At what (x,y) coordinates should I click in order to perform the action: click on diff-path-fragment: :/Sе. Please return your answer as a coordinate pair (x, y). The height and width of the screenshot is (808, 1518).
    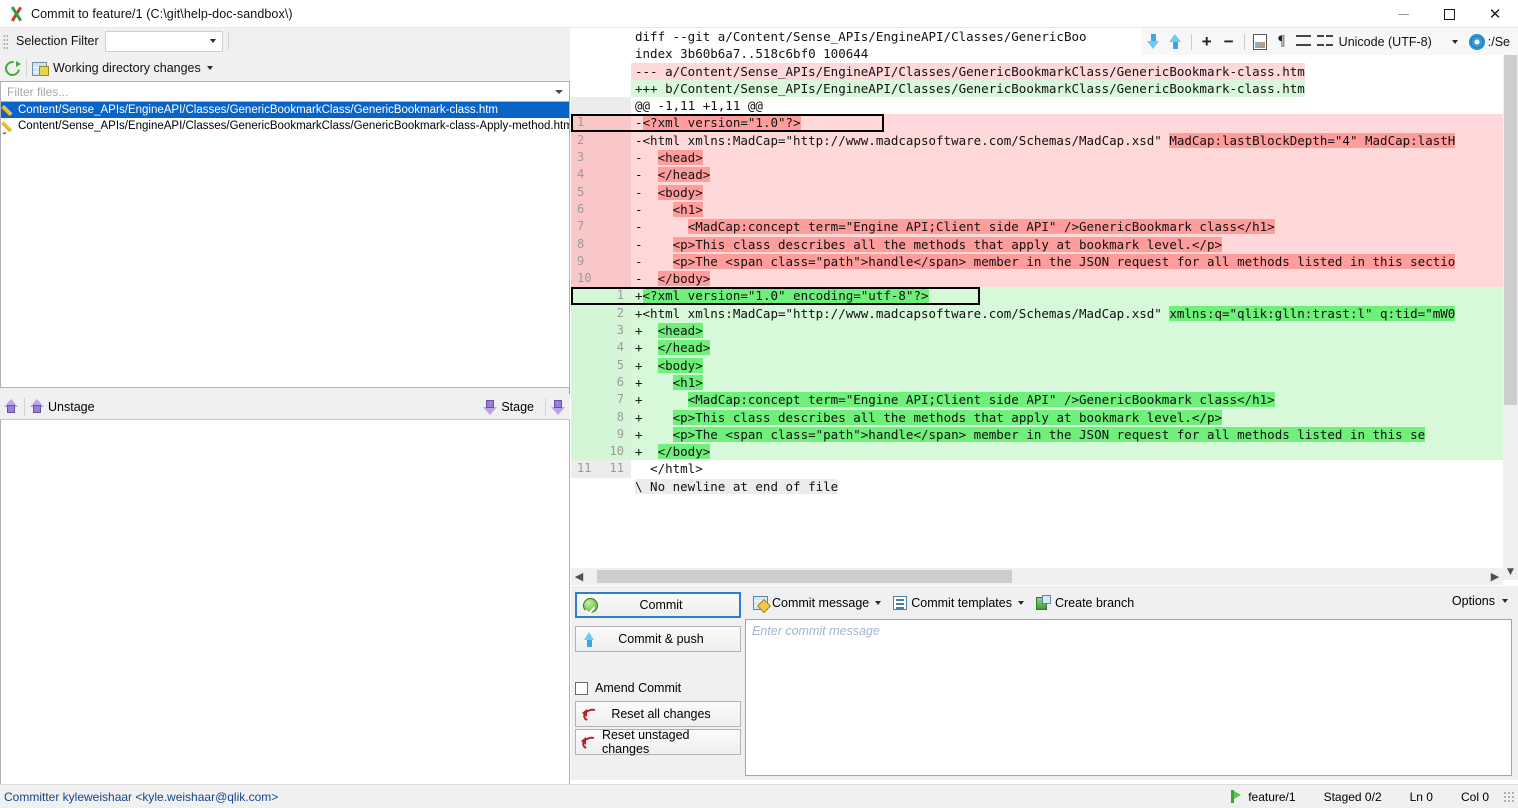
    Looking at the image, I should click on (1498, 41).